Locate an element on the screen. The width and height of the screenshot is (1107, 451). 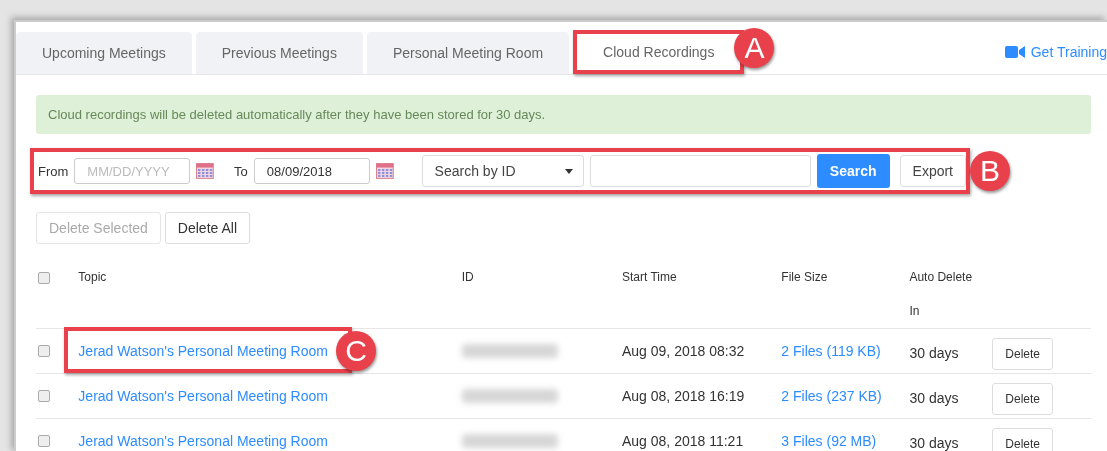
column-header: Topic is located at coordinates (92, 277).